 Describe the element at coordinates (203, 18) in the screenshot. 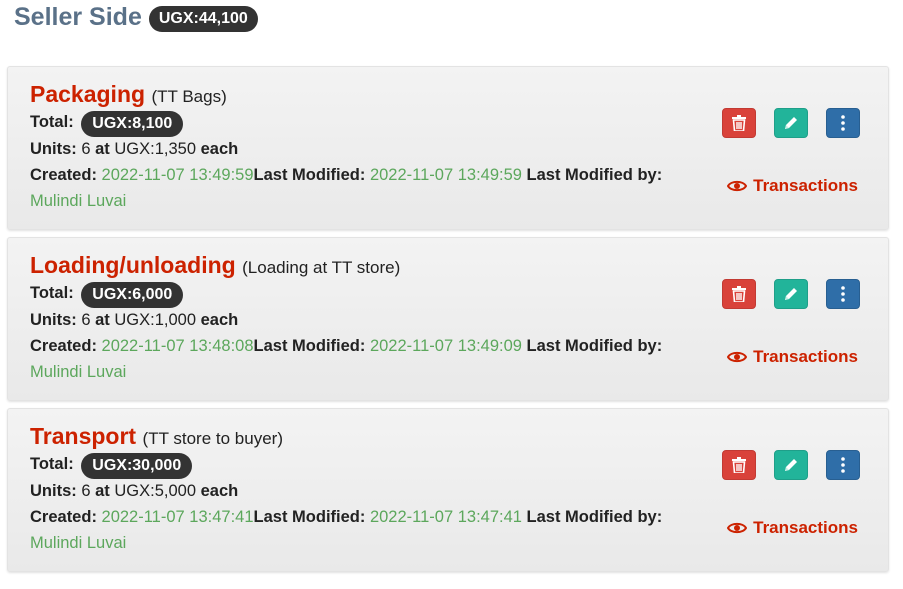

I see `seller-total-badge: UGX:44,100` at that location.